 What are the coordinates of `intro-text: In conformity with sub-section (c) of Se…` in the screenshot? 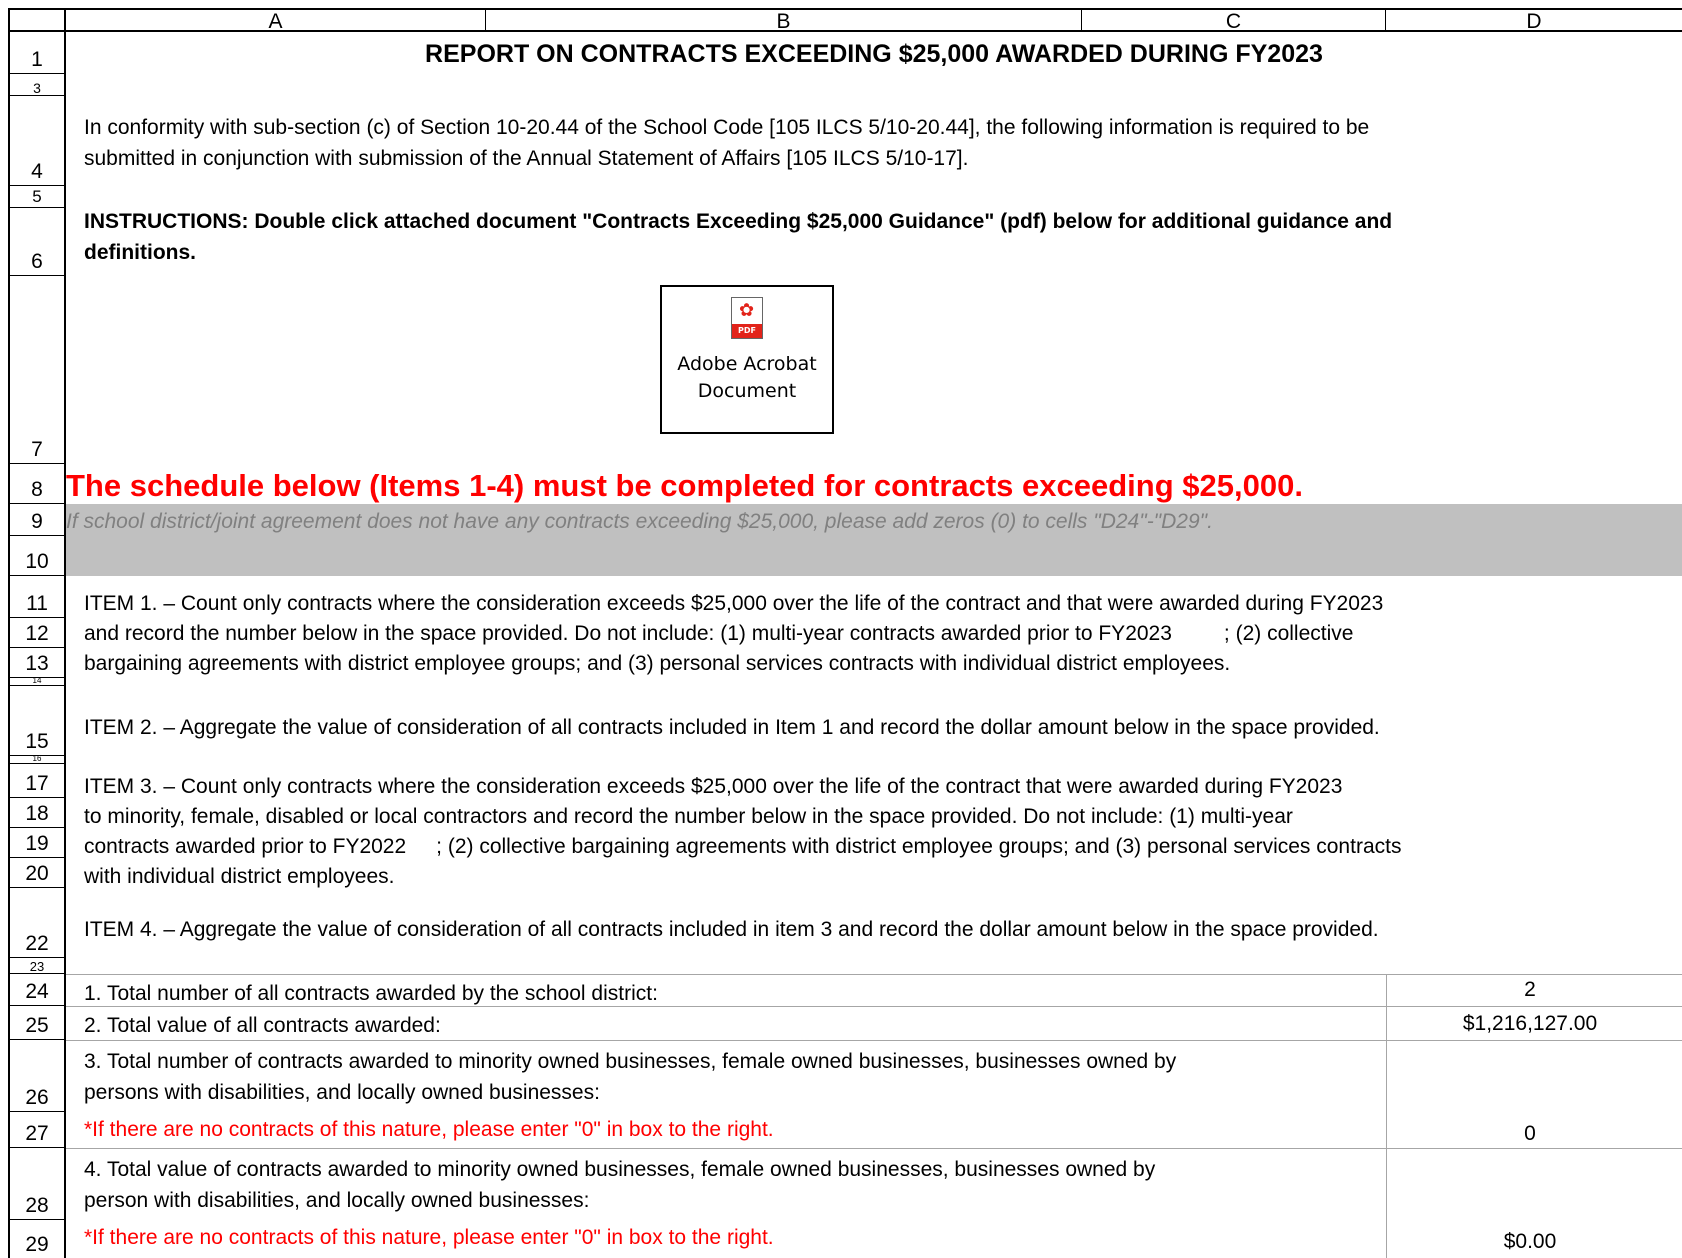 It's located at (879, 143).